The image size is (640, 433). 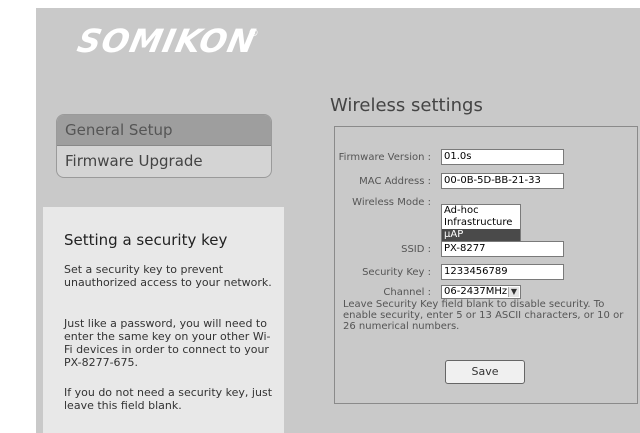 What do you see at coordinates (481, 211) in the screenshot?
I see `wireless-mode-option-adhoc: Ad-hoc` at bounding box center [481, 211].